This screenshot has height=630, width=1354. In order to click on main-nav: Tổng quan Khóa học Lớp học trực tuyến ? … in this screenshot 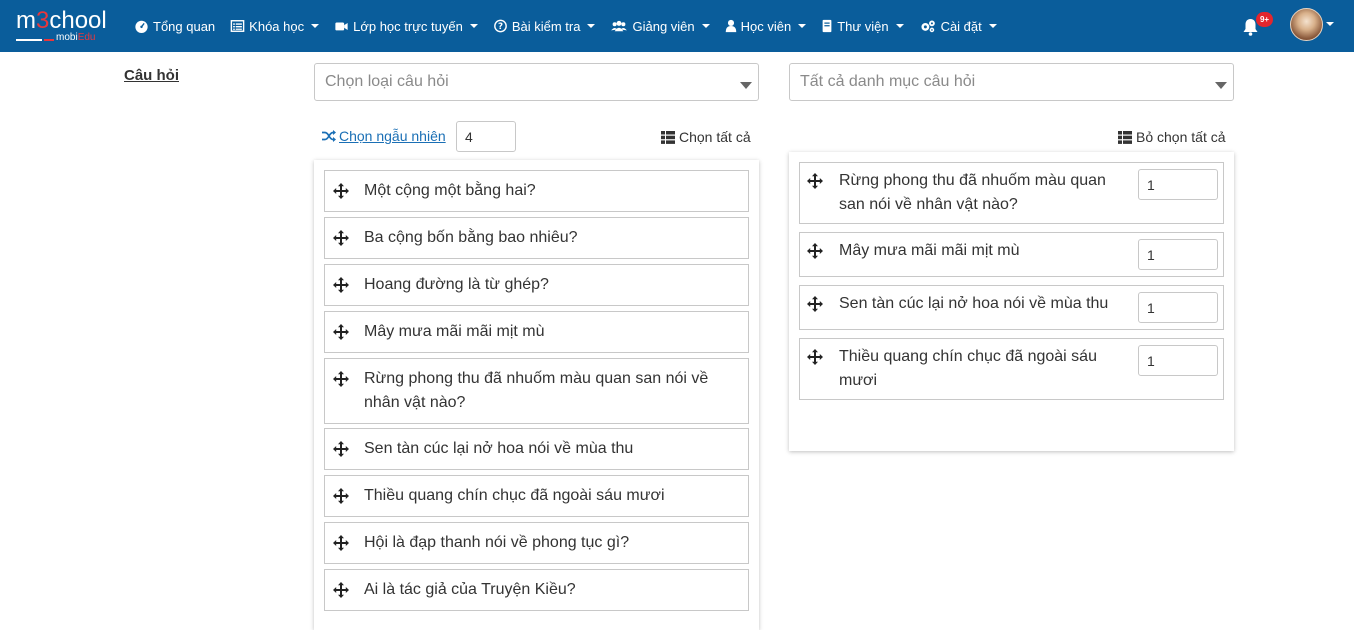, I will do `click(573, 26)`.